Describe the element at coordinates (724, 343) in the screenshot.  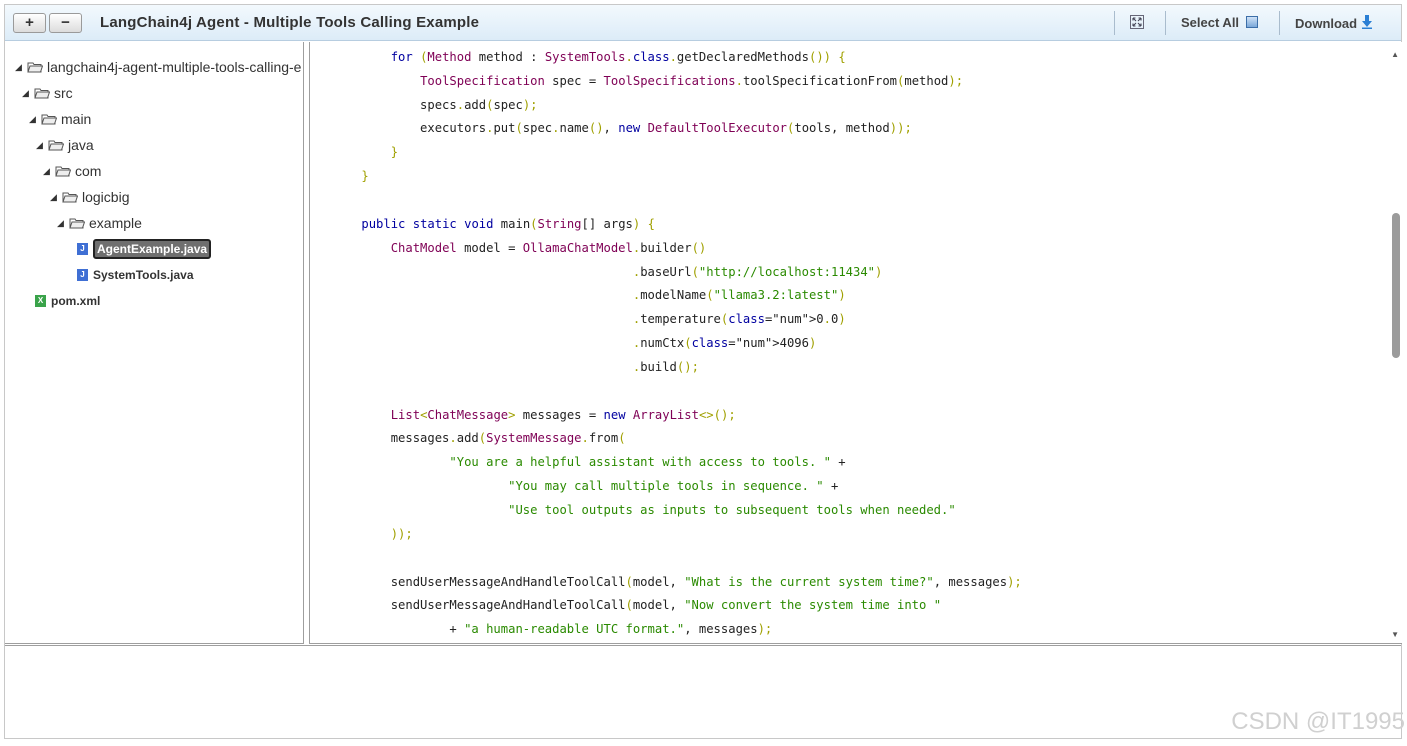
I see `code-line: .numCtx(class="num">4096)` at that location.